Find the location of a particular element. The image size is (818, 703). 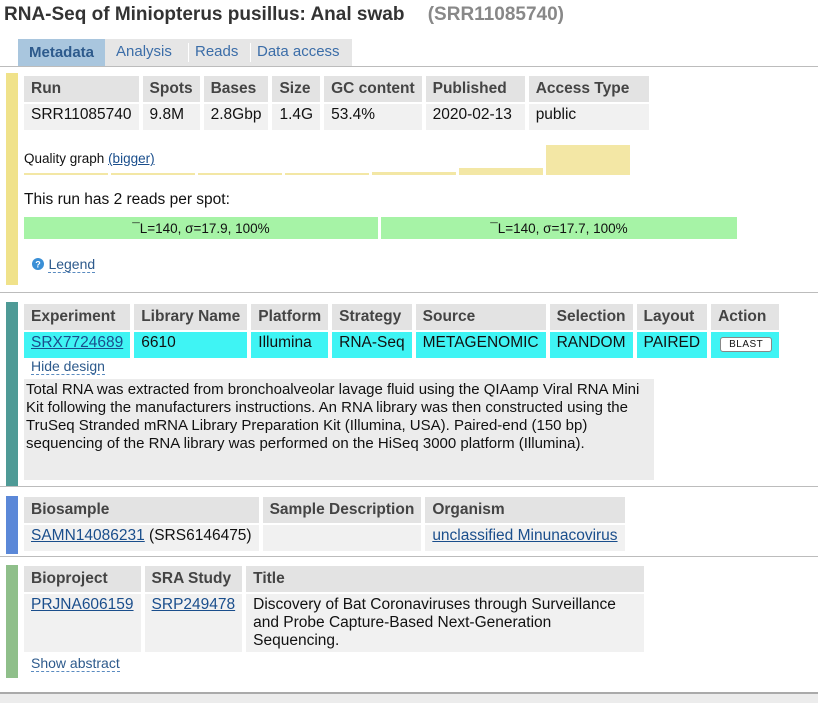

cell-bioproject: PRJNA606159 is located at coordinates (82, 623).